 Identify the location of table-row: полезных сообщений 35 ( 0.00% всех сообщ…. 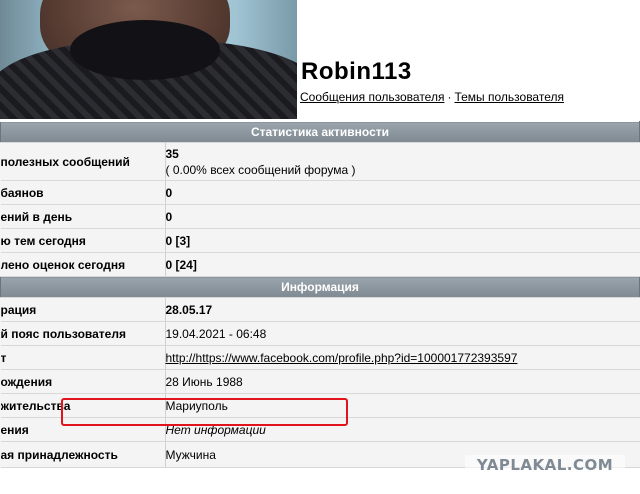
(320, 161).